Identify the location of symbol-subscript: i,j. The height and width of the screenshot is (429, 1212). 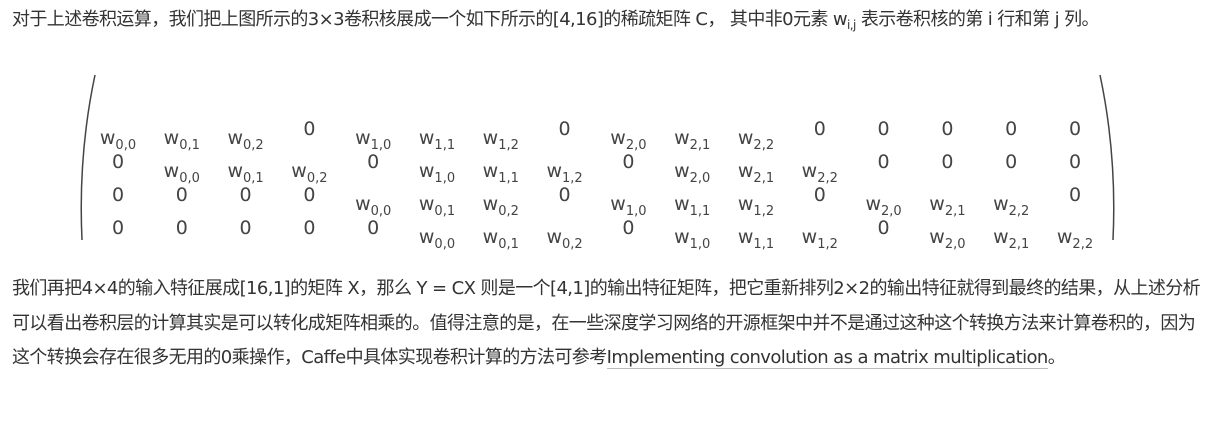
(851, 25).